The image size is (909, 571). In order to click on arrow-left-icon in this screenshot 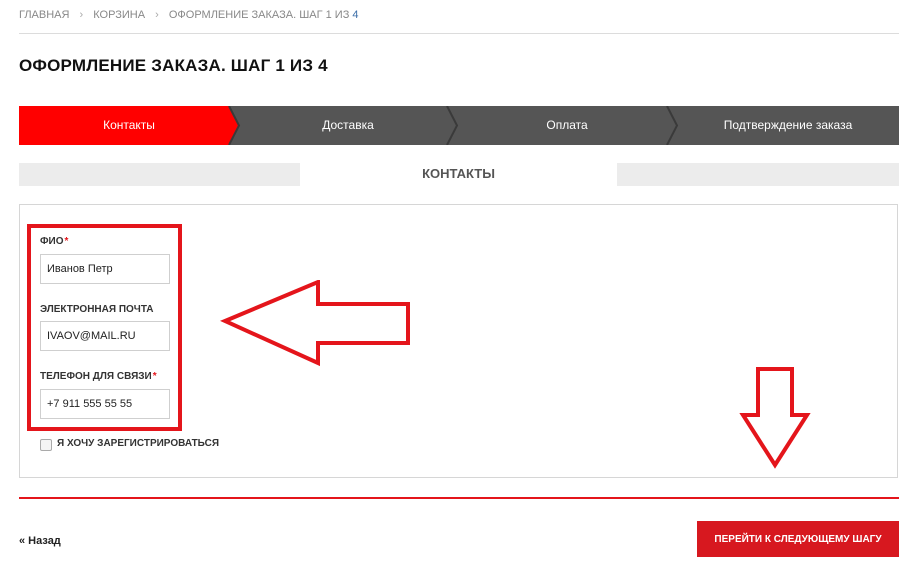, I will do `click(315, 323)`.